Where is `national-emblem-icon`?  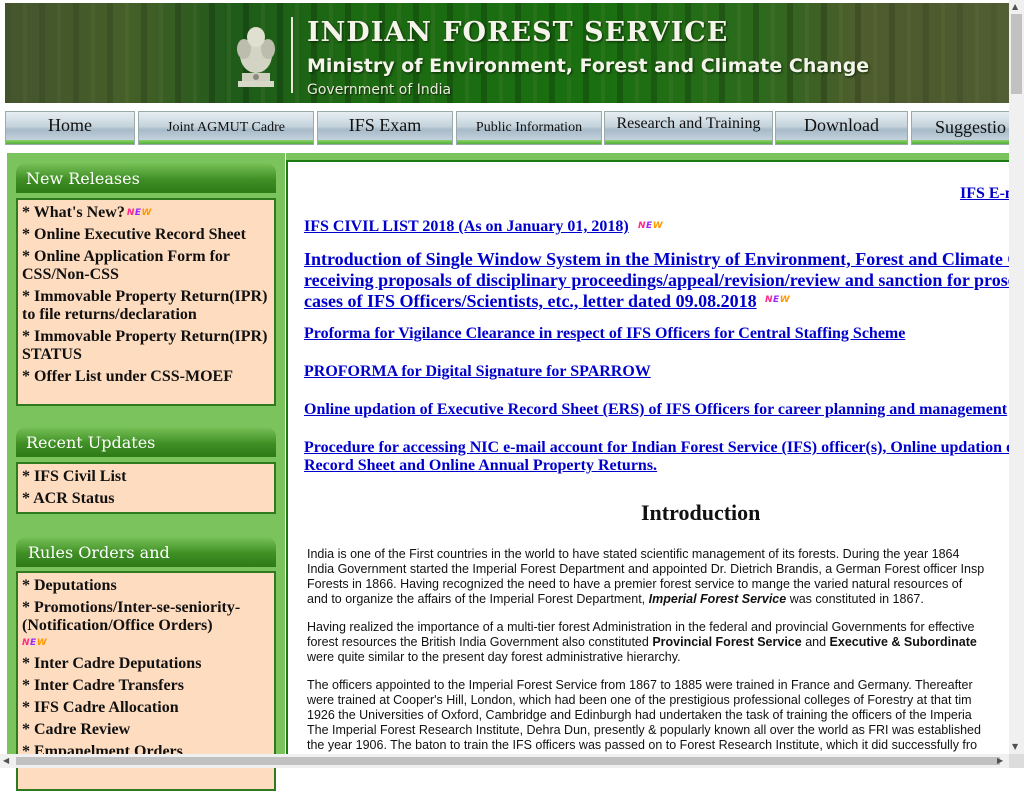
national-emblem-icon is located at coordinates (256, 57).